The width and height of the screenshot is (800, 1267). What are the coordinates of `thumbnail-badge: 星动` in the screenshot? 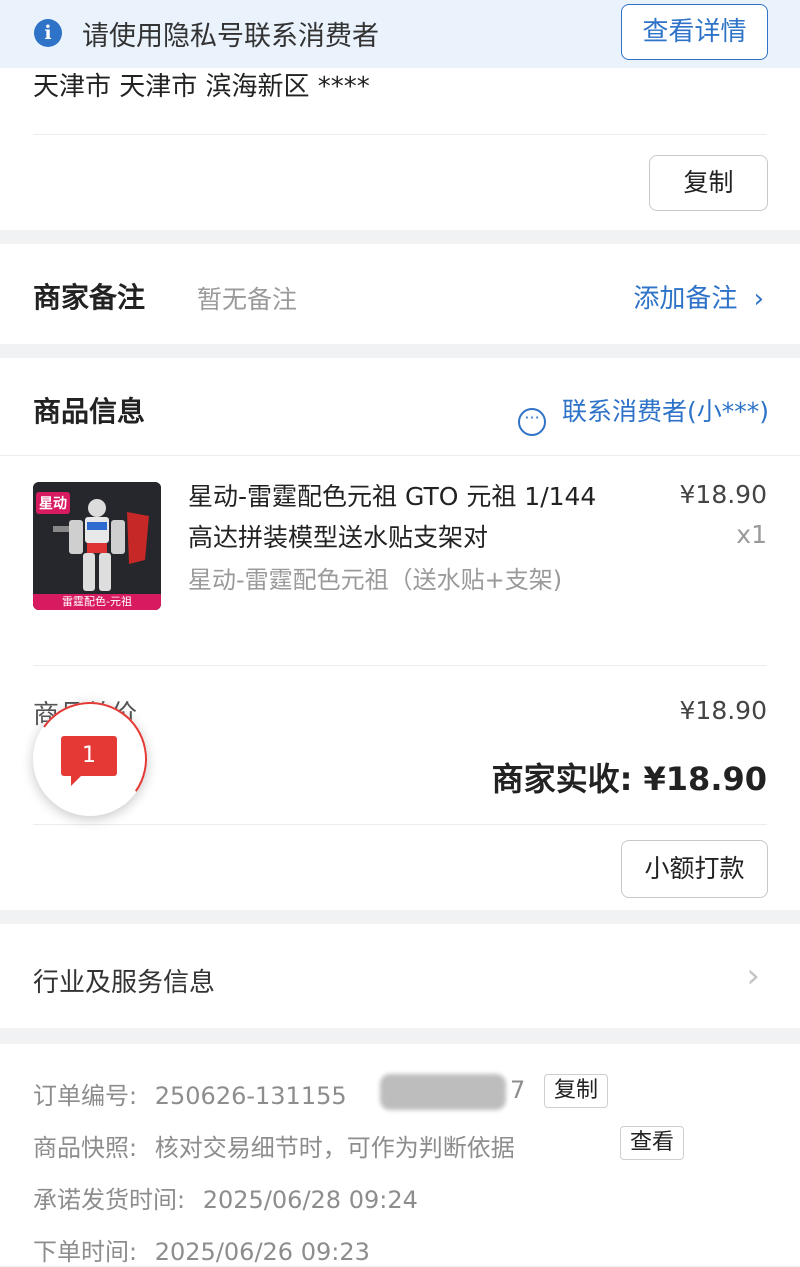 It's located at (53, 503).